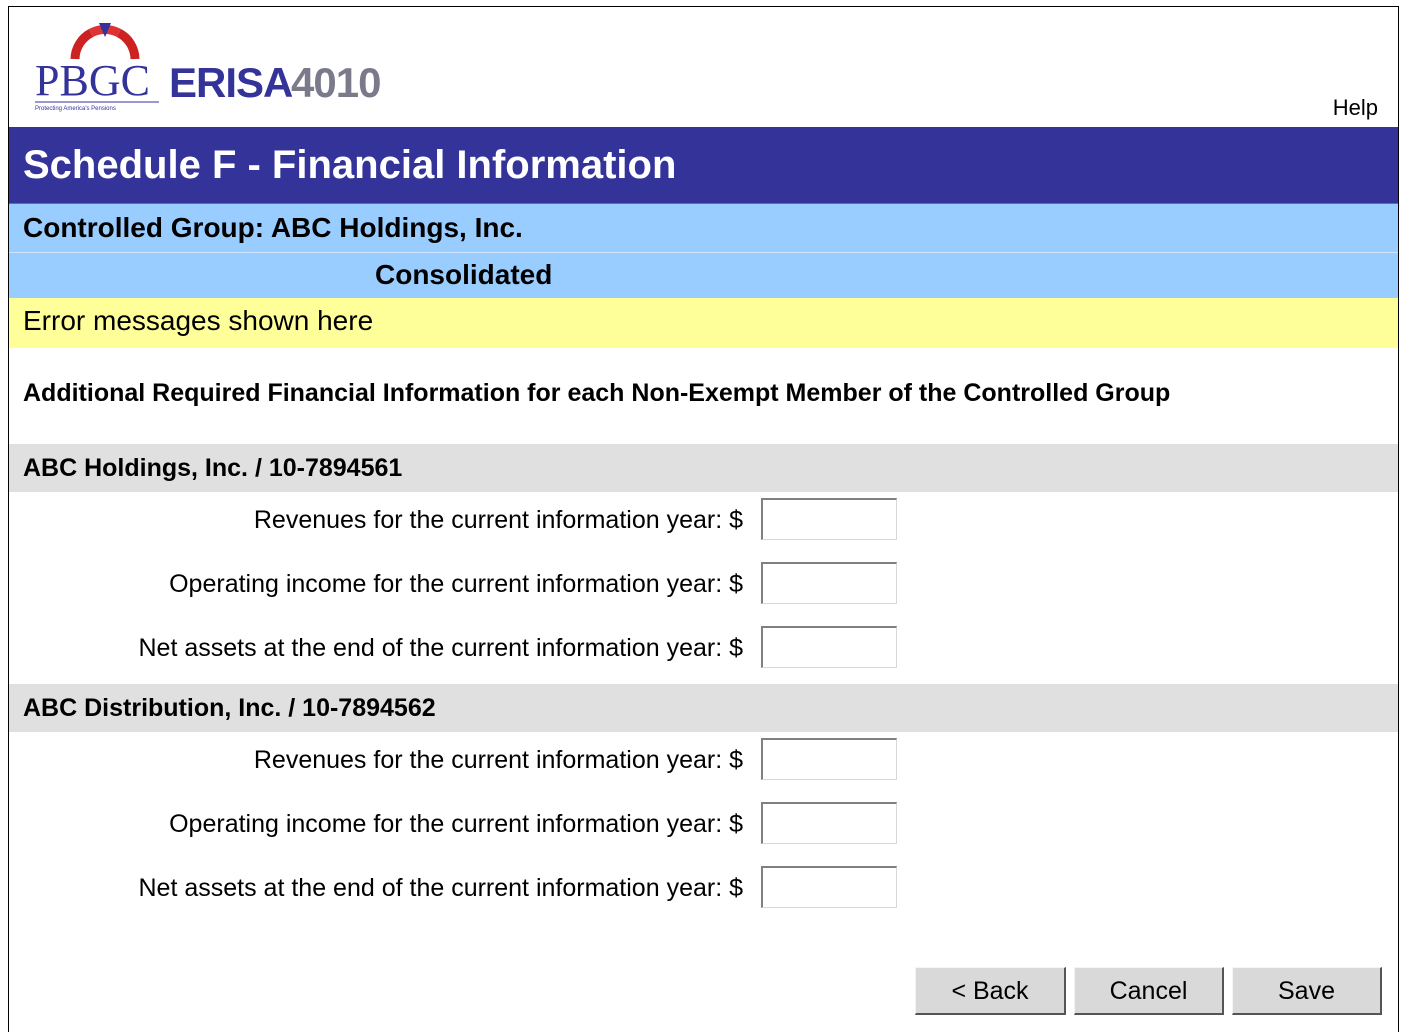 The width and height of the screenshot is (1401, 1032). Describe the element at coordinates (990, 991) in the screenshot. I see `back-button: < Back` at that location.